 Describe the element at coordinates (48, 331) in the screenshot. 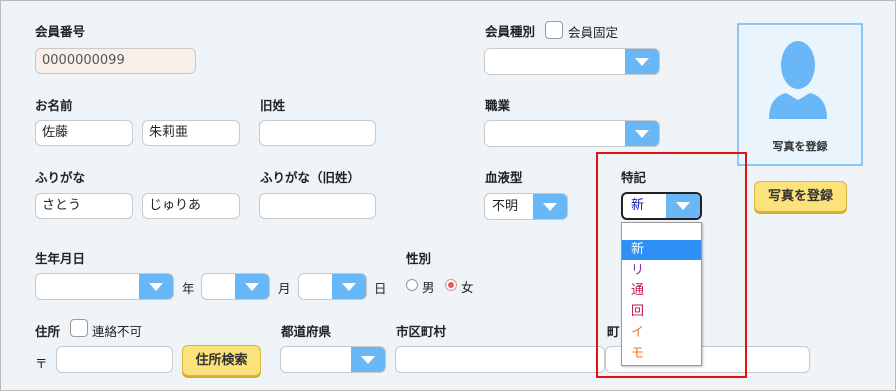

I see `address-label: 住所` at that location.